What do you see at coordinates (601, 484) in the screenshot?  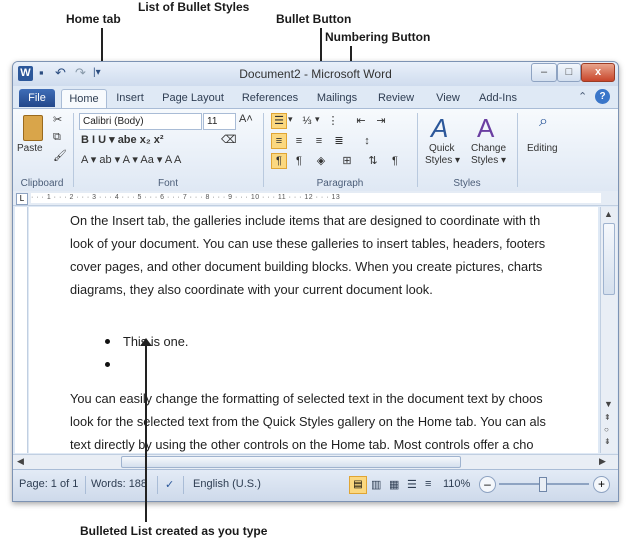 I see `zoom-in-icon: +` at bounding box center [601, 484].